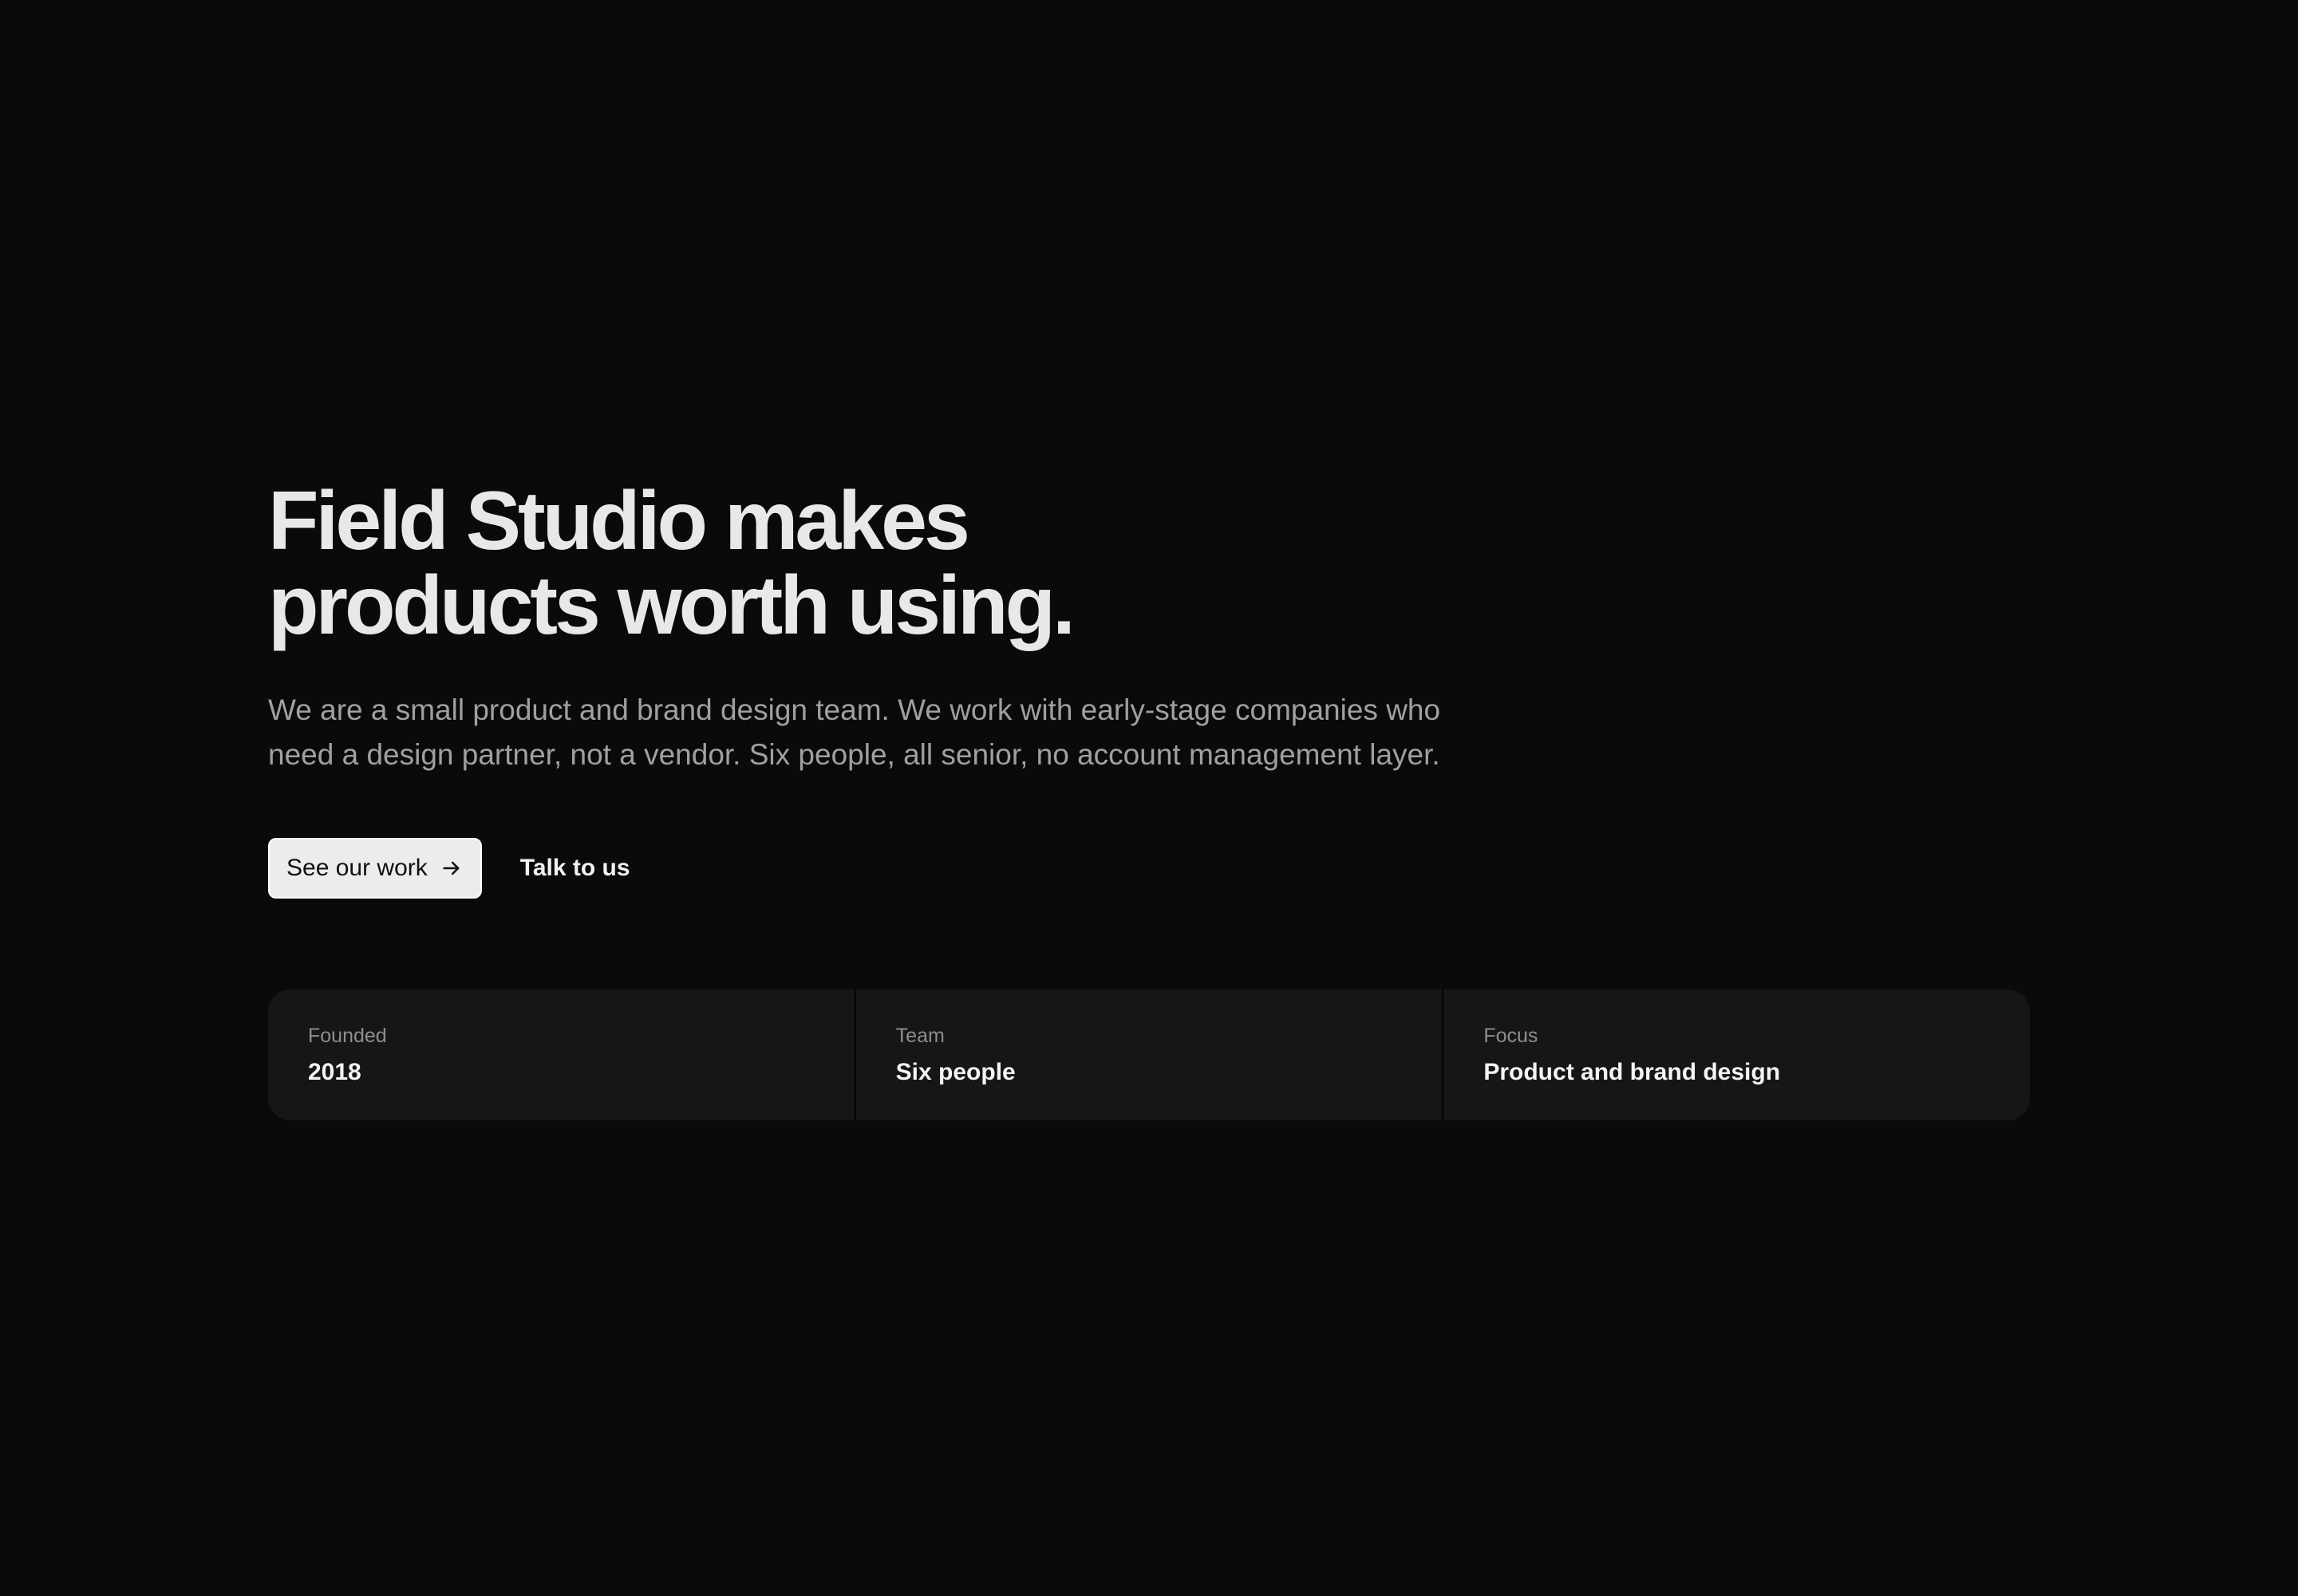  I want to click on arrow-right-icon, so click(451, 868).